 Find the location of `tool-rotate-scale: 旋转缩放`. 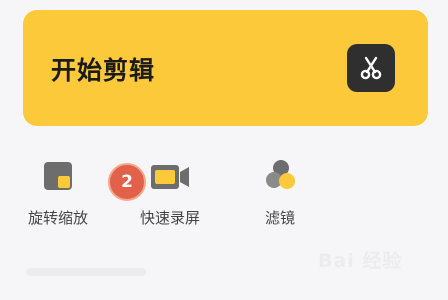

tool-rotate-scale: 旋转缩放 is located at coordinates (58, 195).